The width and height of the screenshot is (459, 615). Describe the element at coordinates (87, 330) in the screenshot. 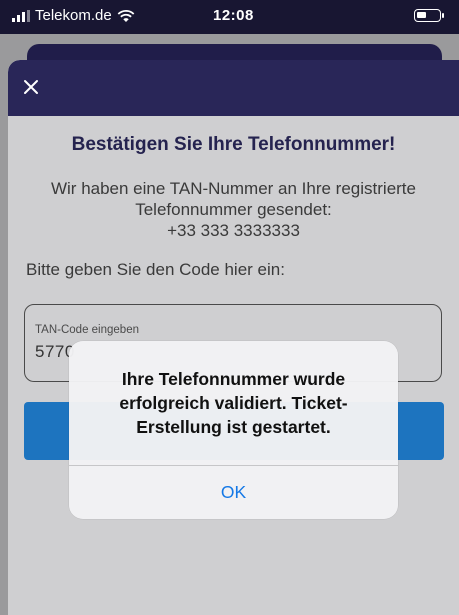

I see `tan-field-label: TAN-Code eingeben` at that location.